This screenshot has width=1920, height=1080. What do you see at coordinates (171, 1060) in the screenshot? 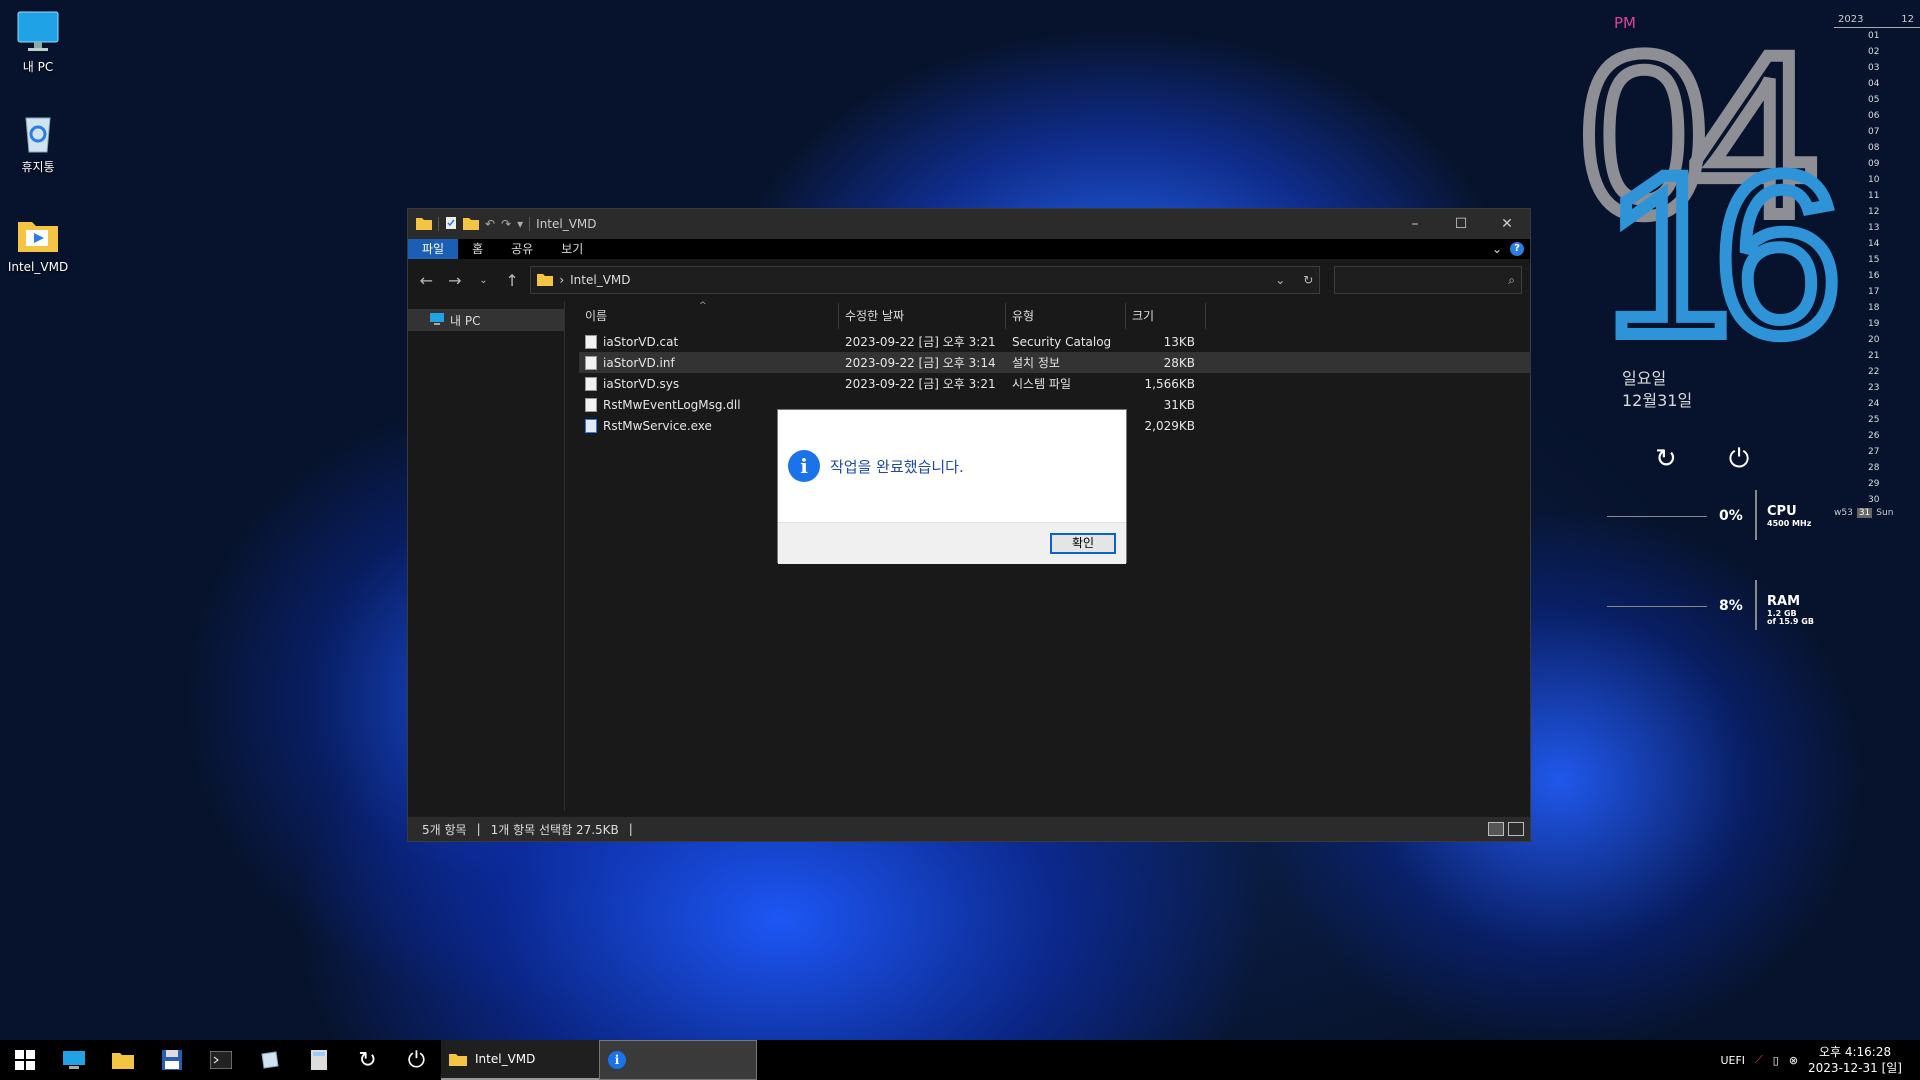
I see `floppy-disk-icon` at bounding box center [171, 1060].